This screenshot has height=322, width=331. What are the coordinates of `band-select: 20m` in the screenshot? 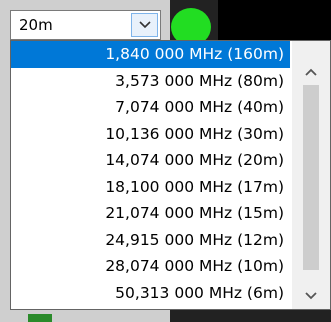 It's located at (85, 25).